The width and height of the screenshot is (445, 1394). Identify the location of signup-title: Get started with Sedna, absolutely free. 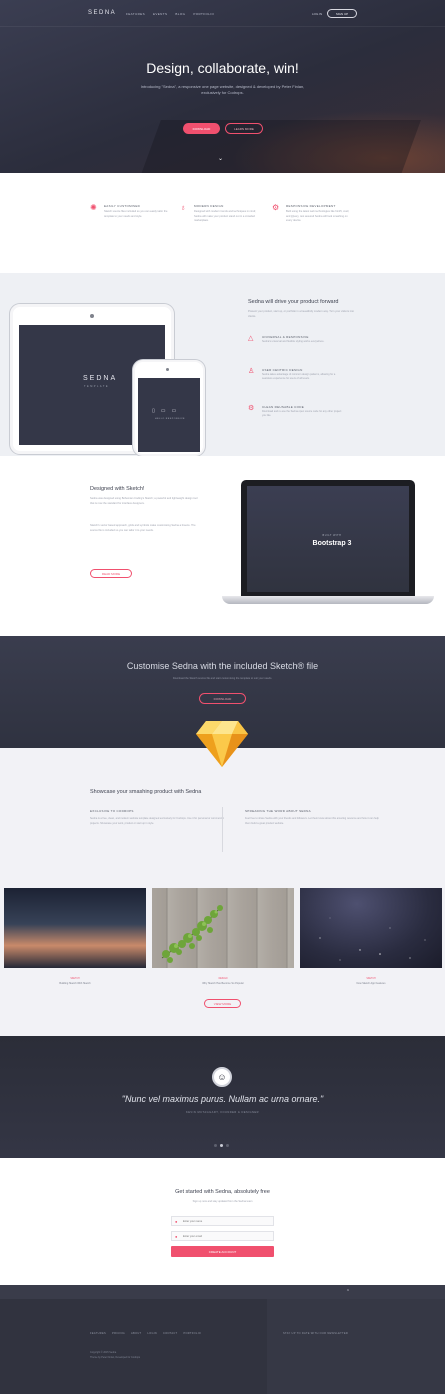
(222, 1192).